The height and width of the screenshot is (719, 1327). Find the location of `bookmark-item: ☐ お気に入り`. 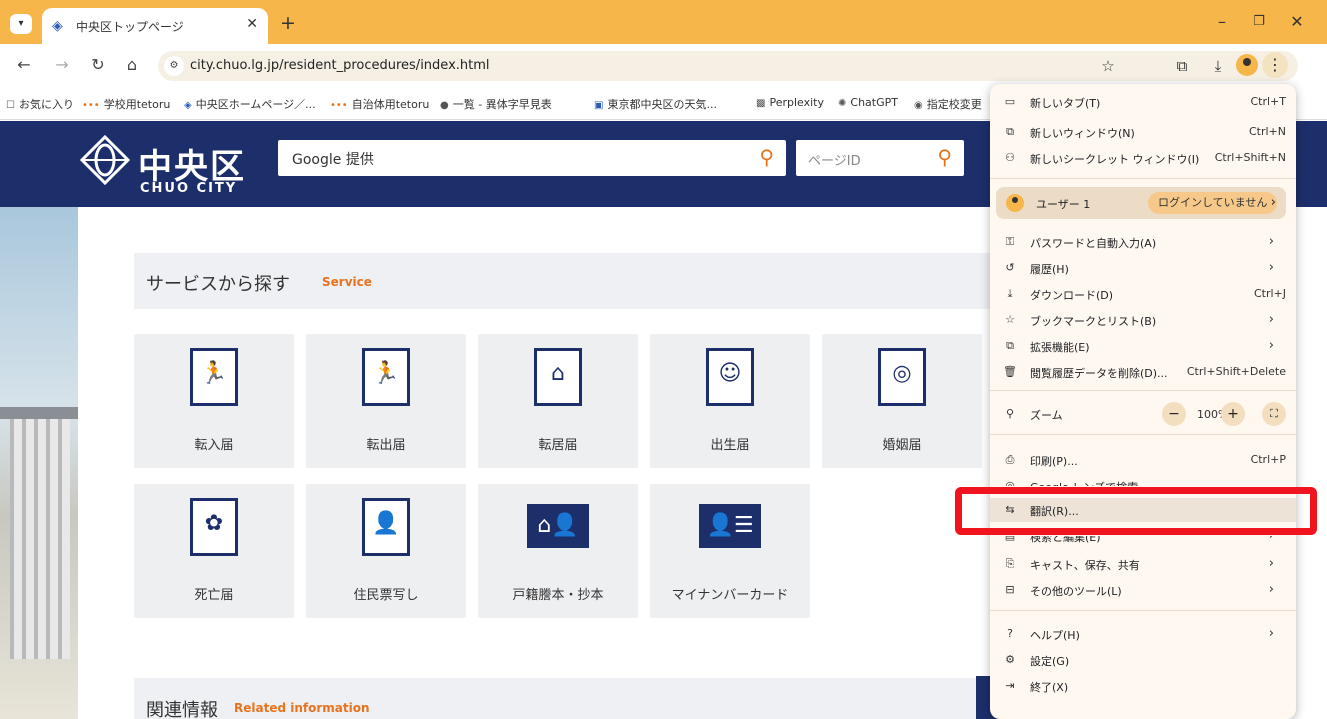

bookmark-item: ☐ お気に入り is located at coordinates (40, 104).